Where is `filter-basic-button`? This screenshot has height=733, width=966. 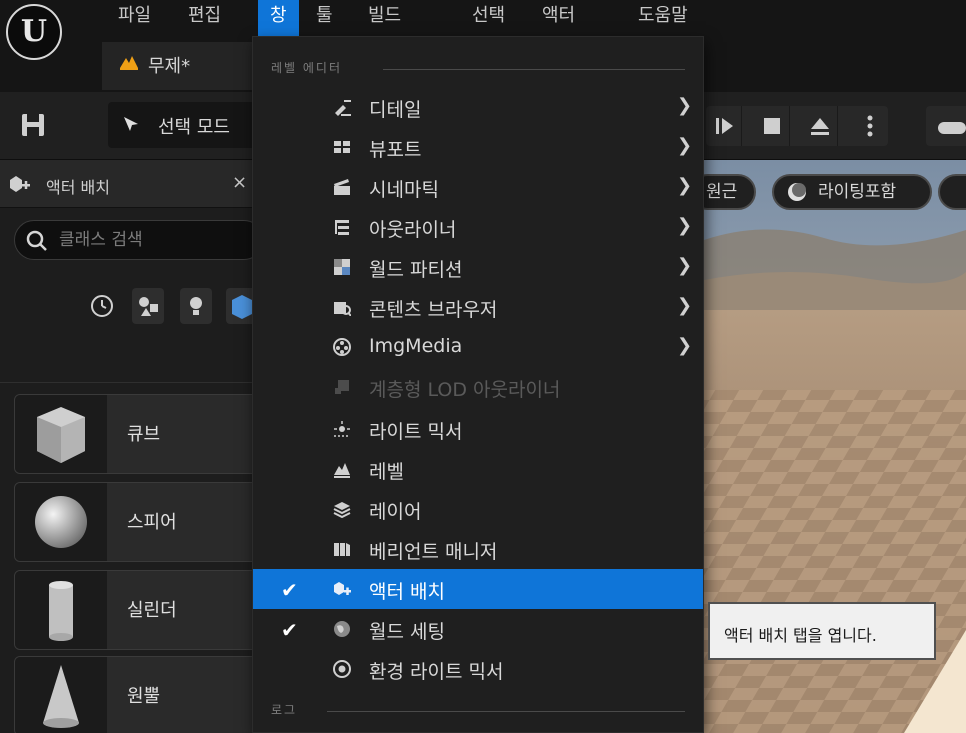
filter-basic-button is located at coordinates (148, 306).